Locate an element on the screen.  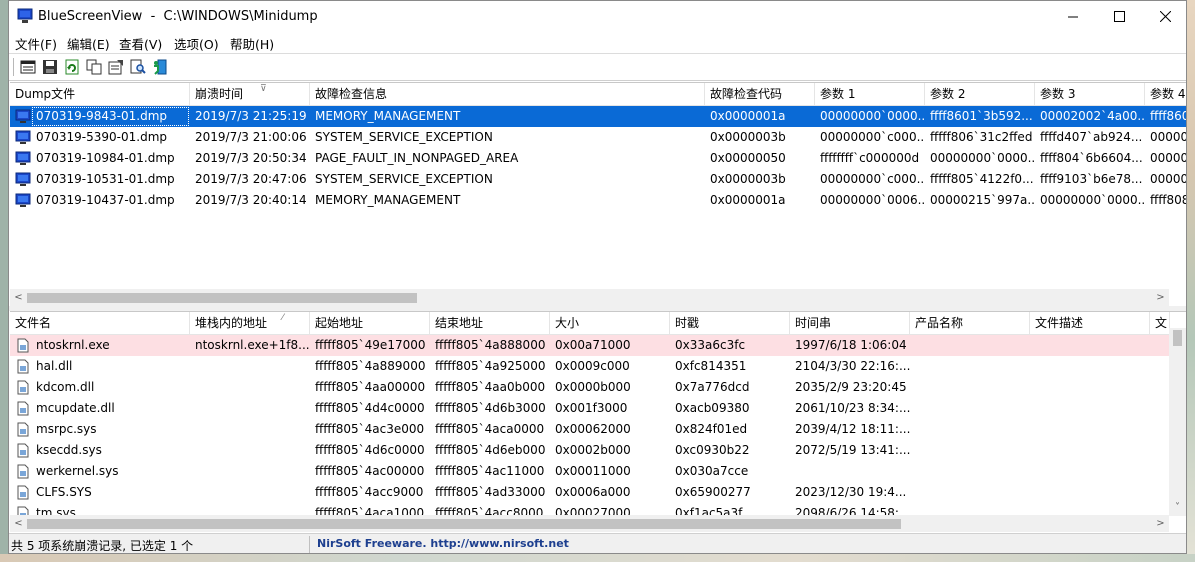
find-button is located at coordinates (138, 67).